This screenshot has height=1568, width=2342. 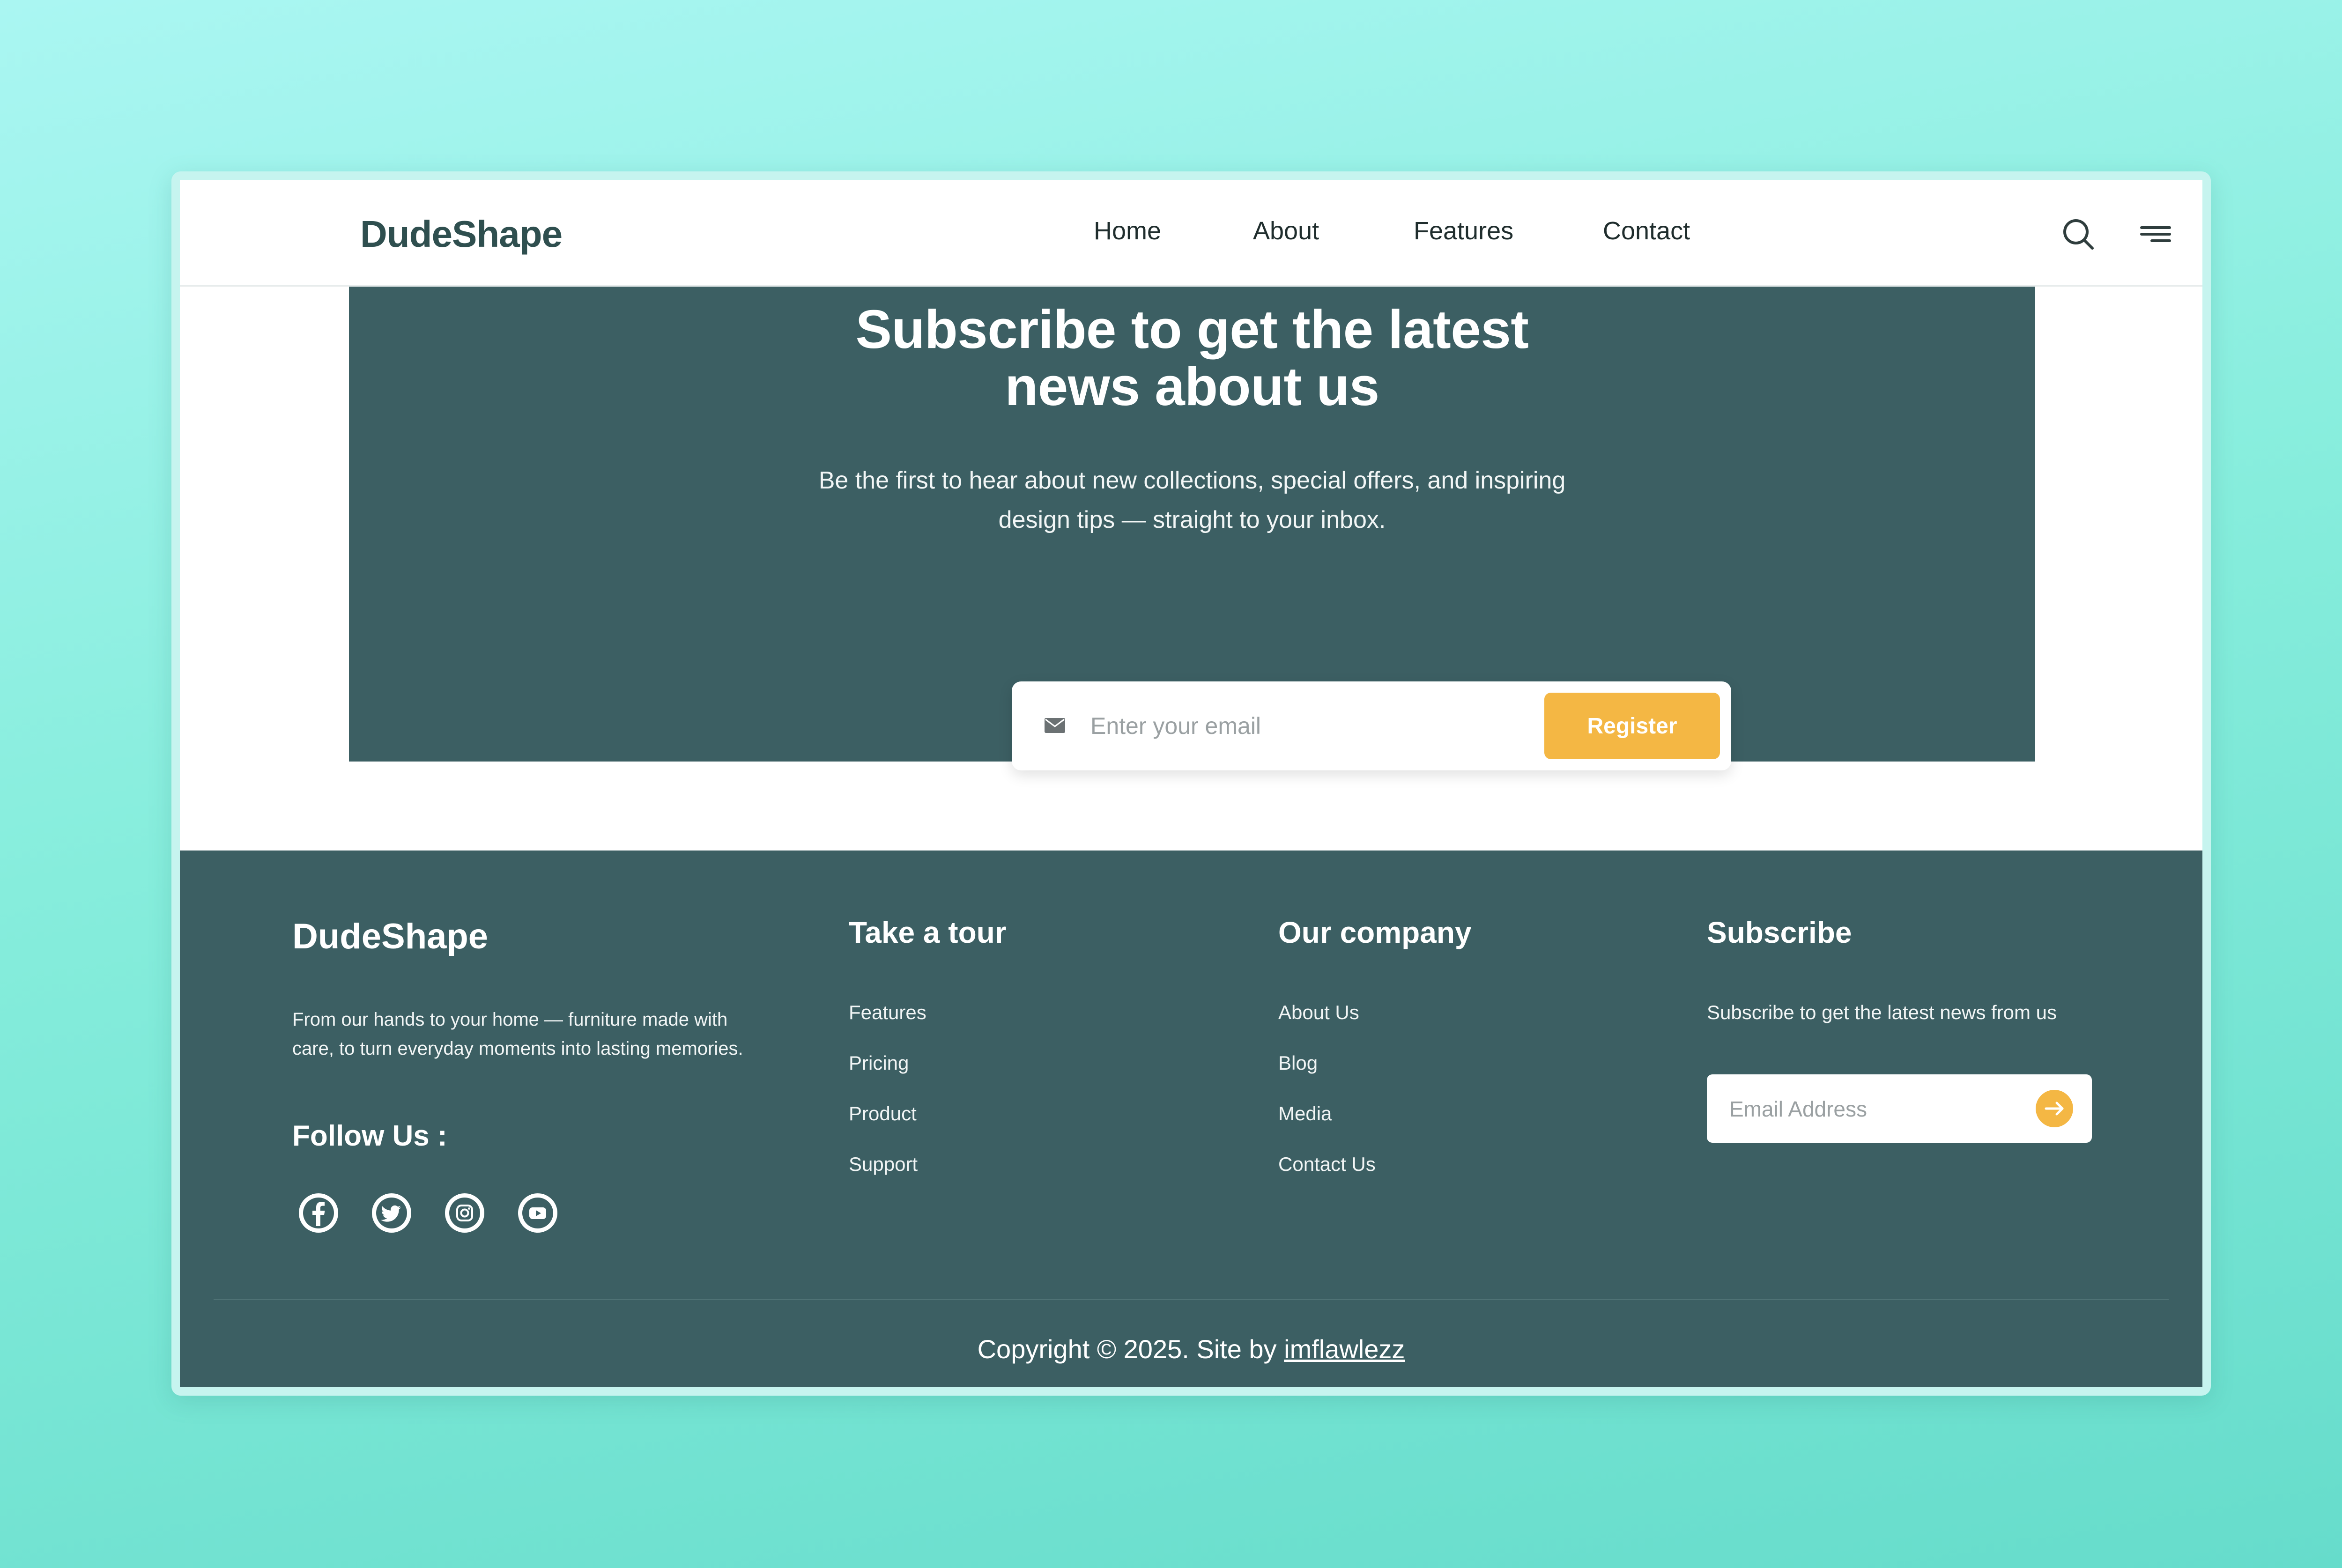 What do you see at coordinates (1779, 932) in the screenshot?
I see `footer-subscribe-title: Subscribe` at bounding box center [1779, 932].